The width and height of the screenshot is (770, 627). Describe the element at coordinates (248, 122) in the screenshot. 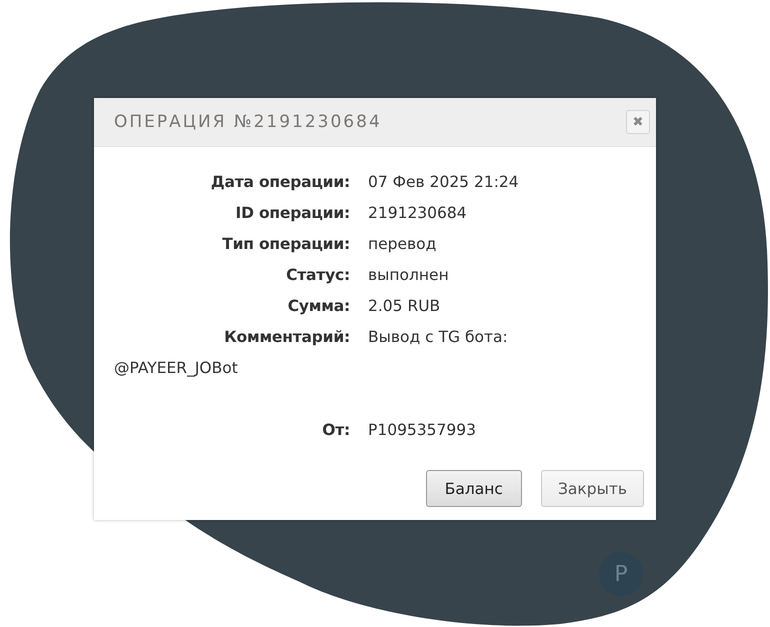

I see `dialog-title: ОПЕРАЦИЯ №2191230684` at that location.